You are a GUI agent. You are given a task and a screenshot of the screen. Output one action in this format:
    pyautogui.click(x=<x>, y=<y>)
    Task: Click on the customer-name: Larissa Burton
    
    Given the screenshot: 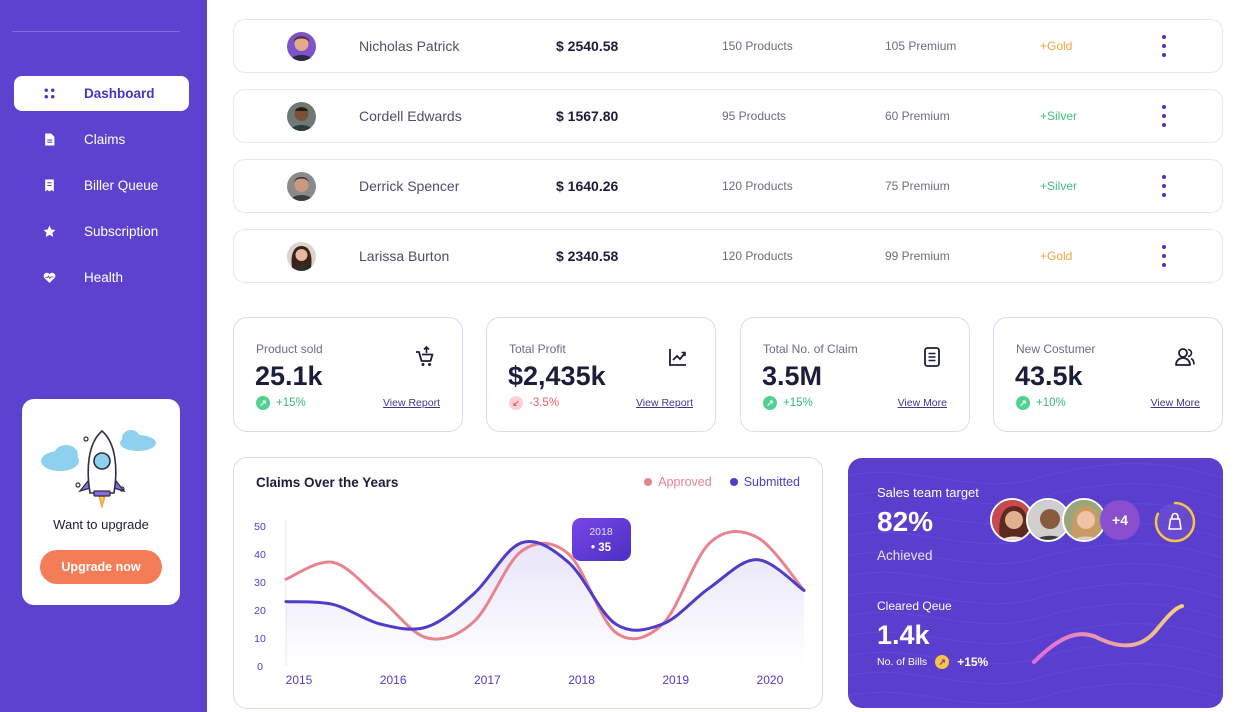 What is the action you would take?
    pyautogui.click(x=404, y=256)
    